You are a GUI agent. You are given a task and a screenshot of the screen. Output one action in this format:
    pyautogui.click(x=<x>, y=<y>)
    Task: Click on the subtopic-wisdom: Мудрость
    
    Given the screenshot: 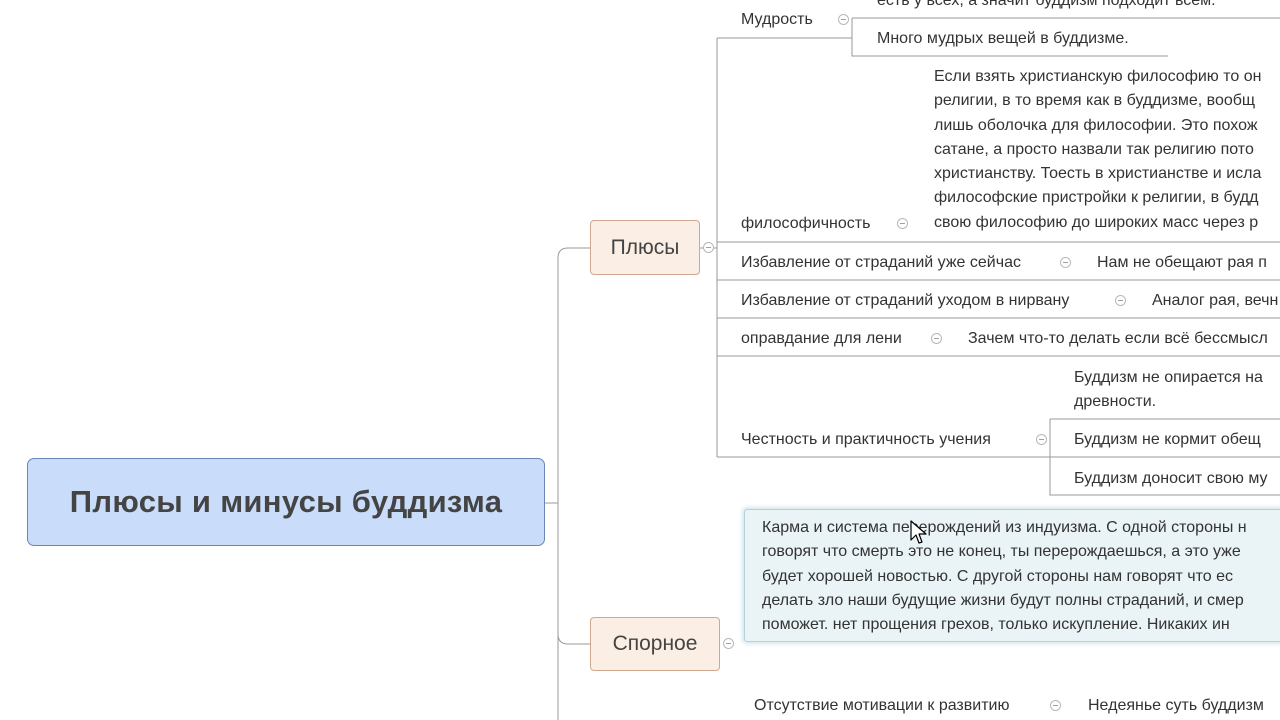 What is the action you would take?
    pyautogui.click(x=777, y=20)
    